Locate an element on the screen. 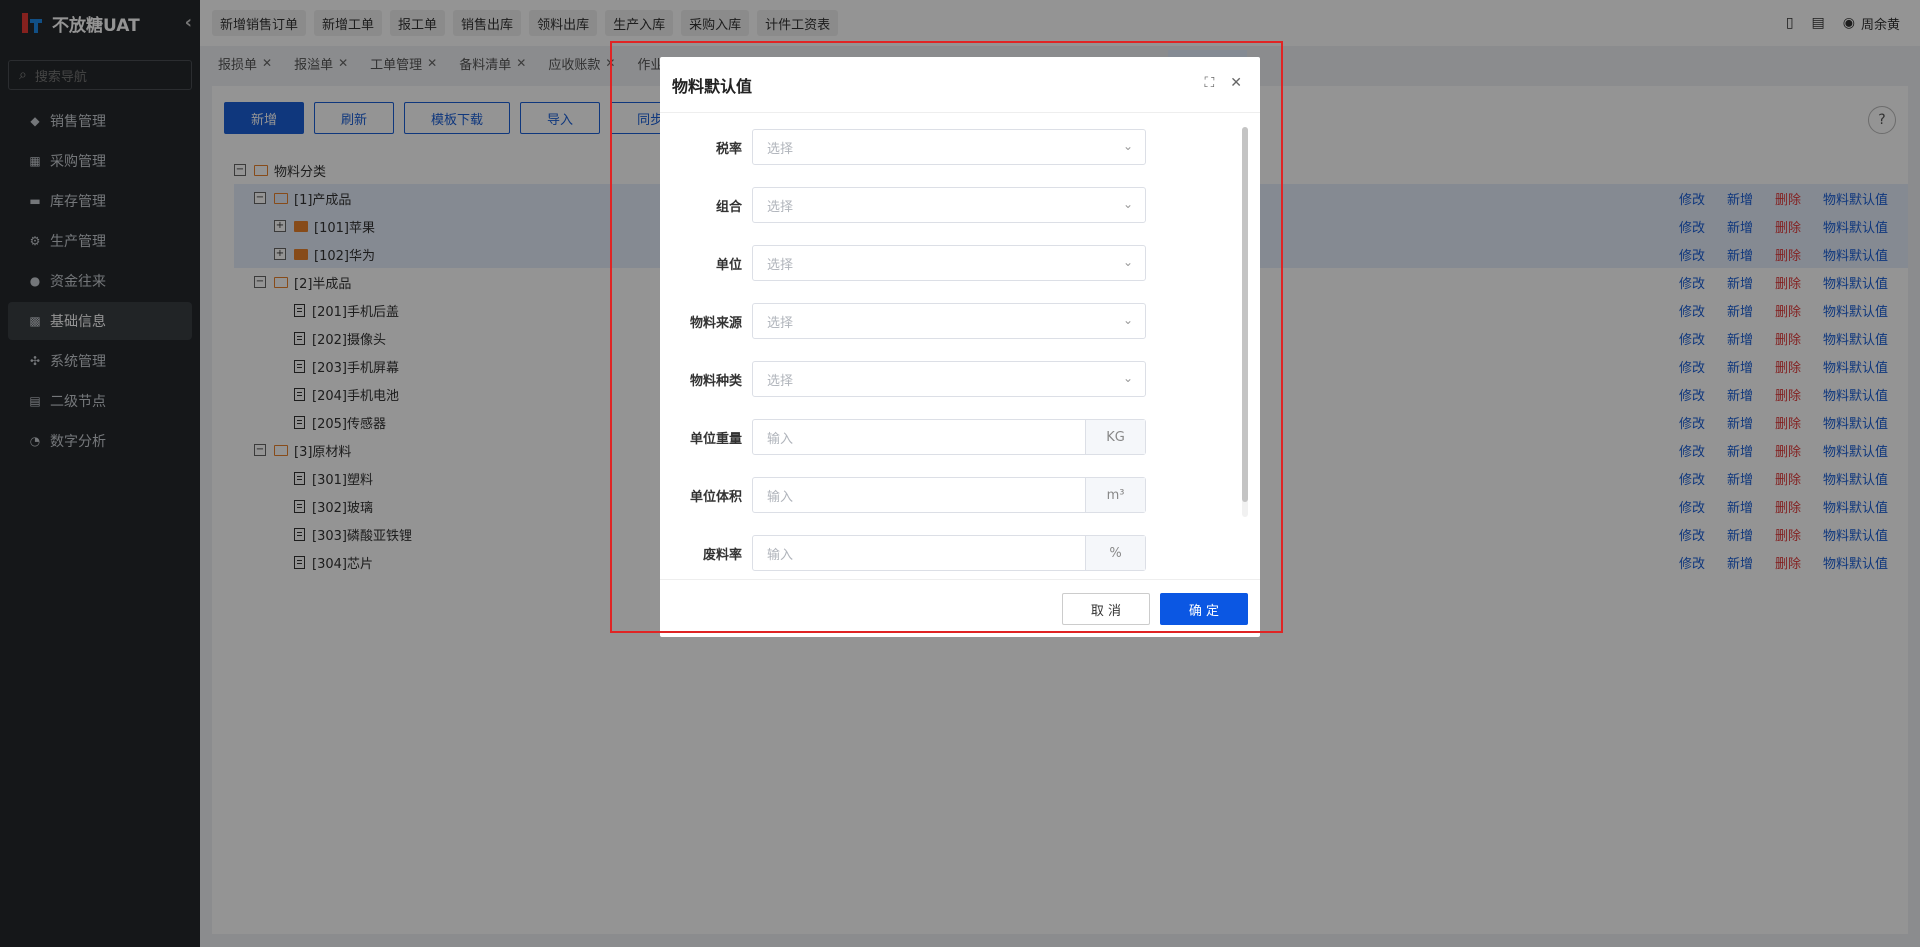 The width and height of the screenshot is (1920, 947). field-label: 组合 is located at coordinates (728, 207).